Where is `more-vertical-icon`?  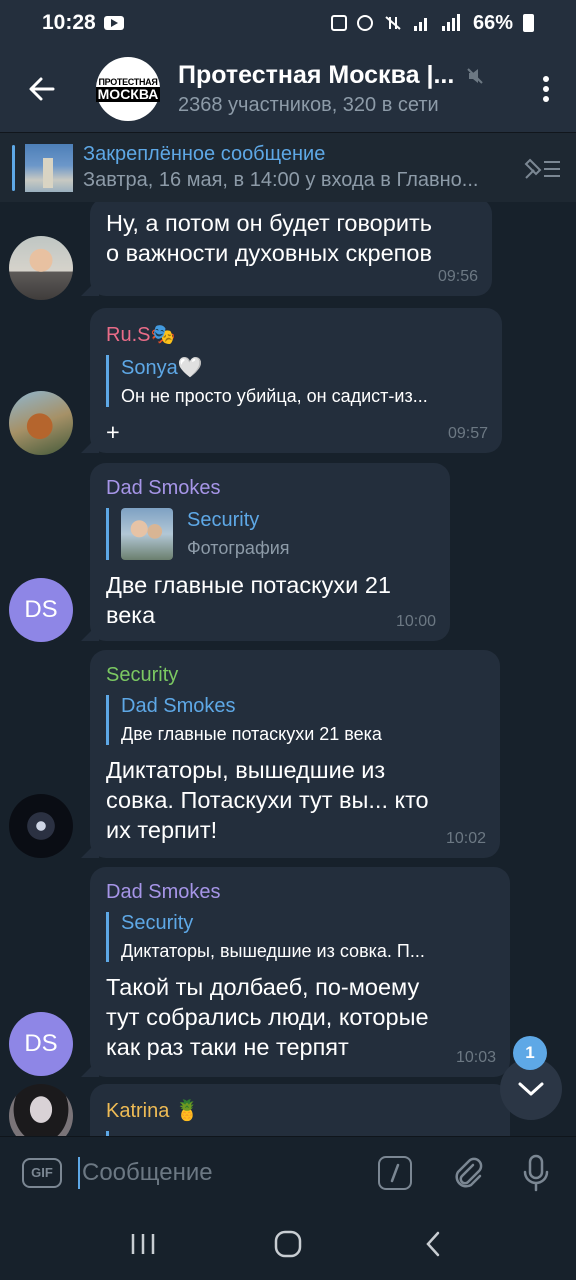
more-vertical-icon is located at coordinates (546, 89).